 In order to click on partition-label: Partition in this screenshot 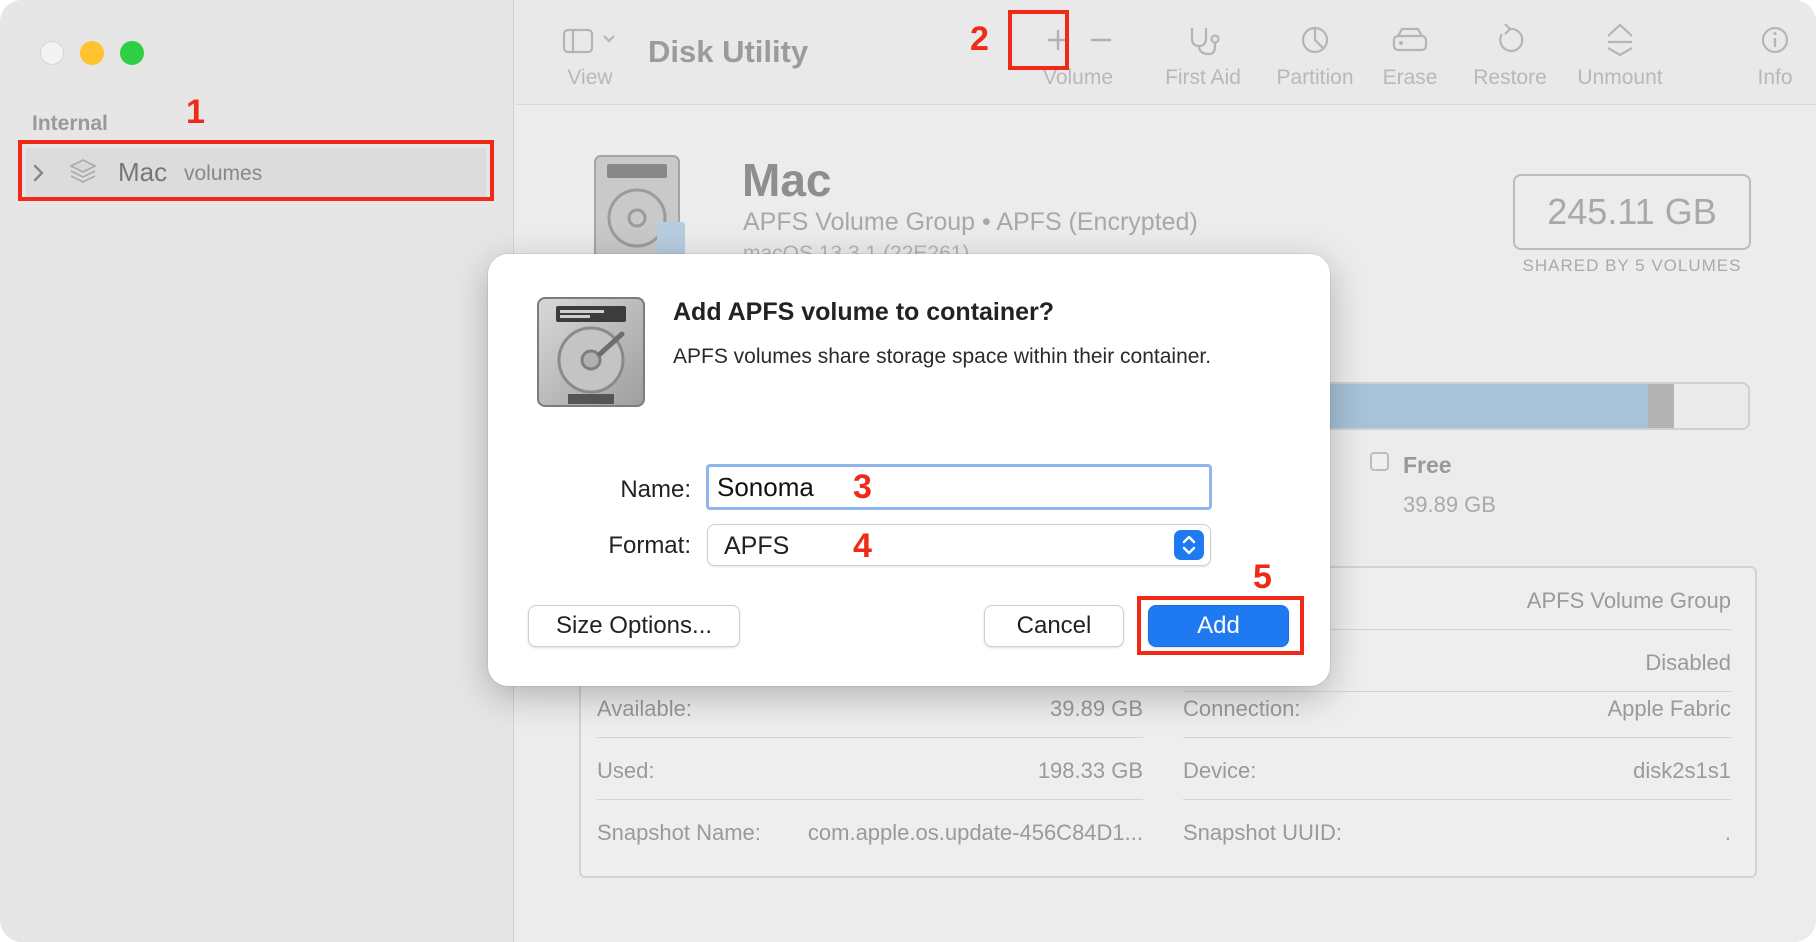, I will do `click(1315, 77)`.